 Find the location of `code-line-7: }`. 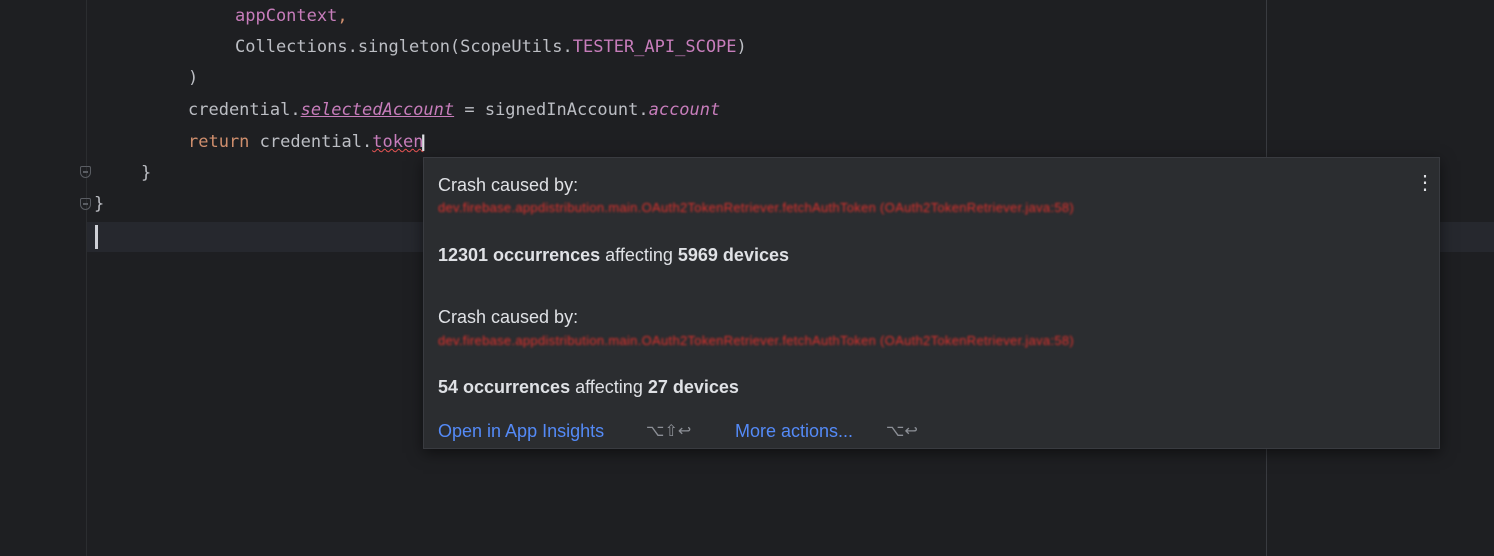

code-line-7: } is located at coordinates (99, 204).